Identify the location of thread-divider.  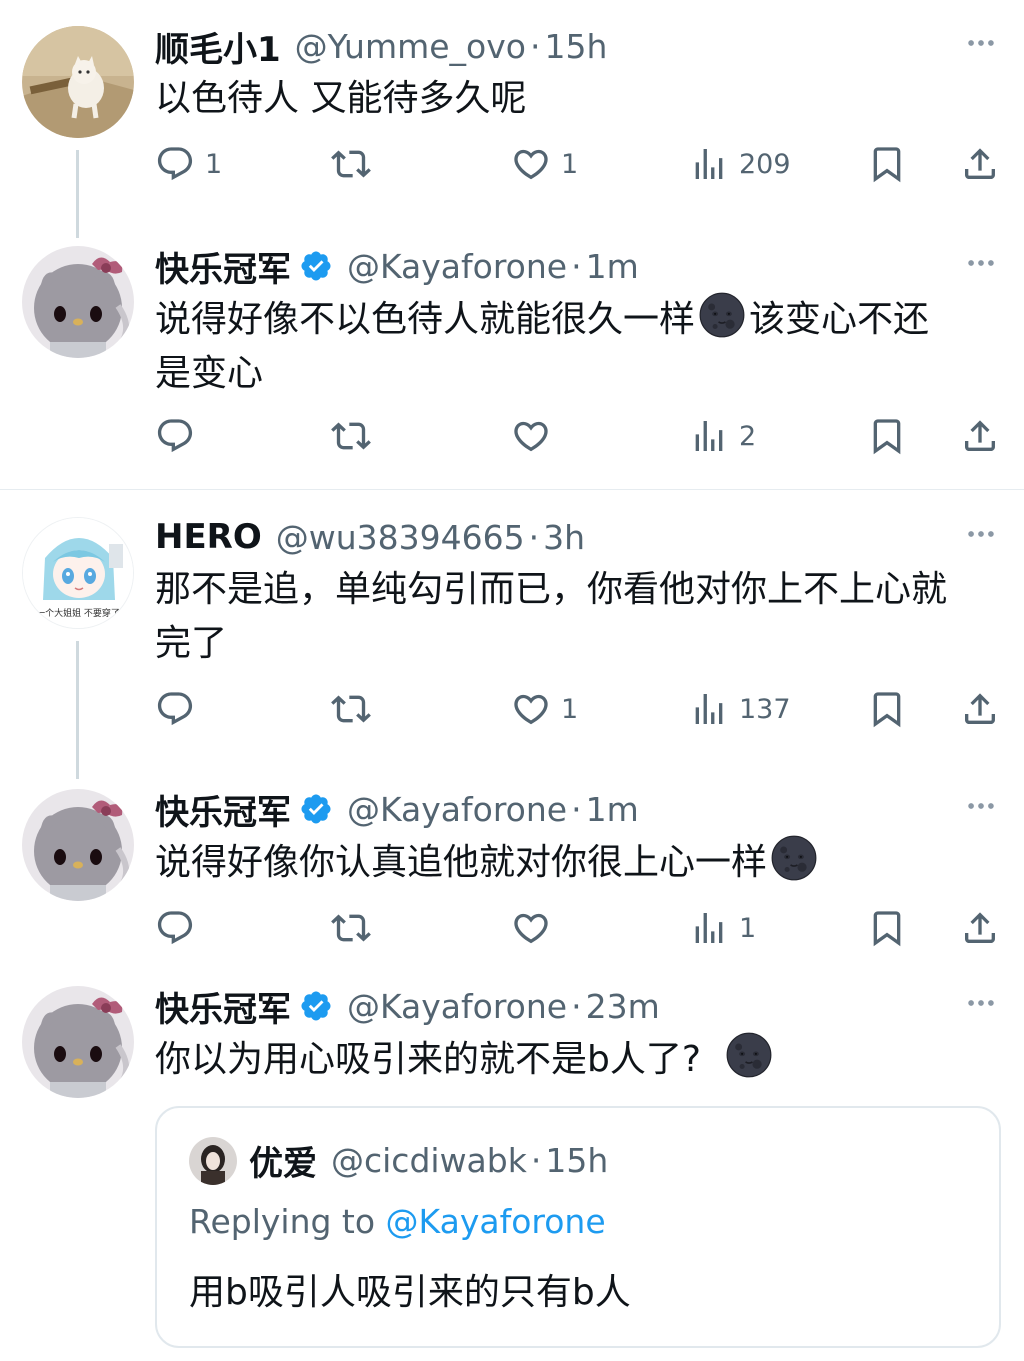
(512, 489).